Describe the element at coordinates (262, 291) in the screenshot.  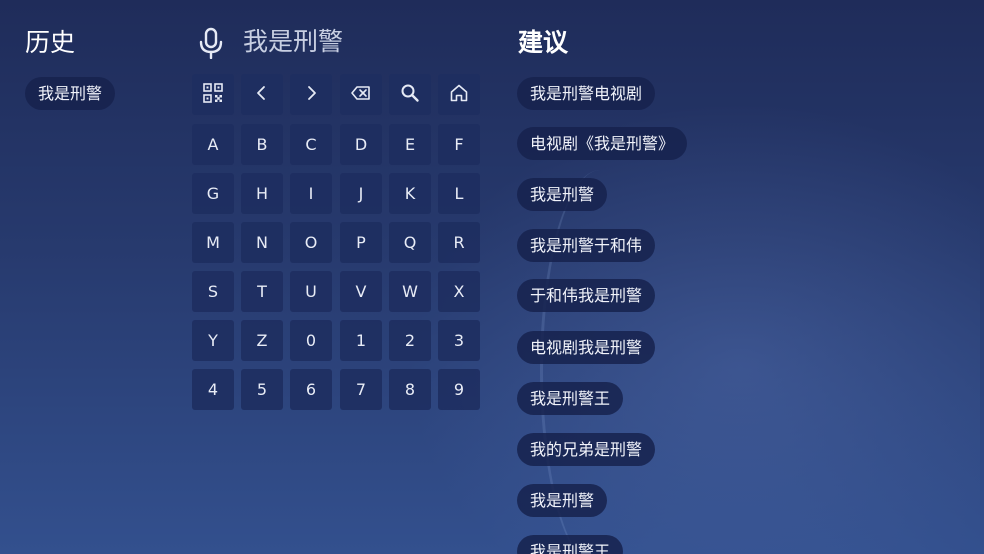
I see `key-t: T` at that location.